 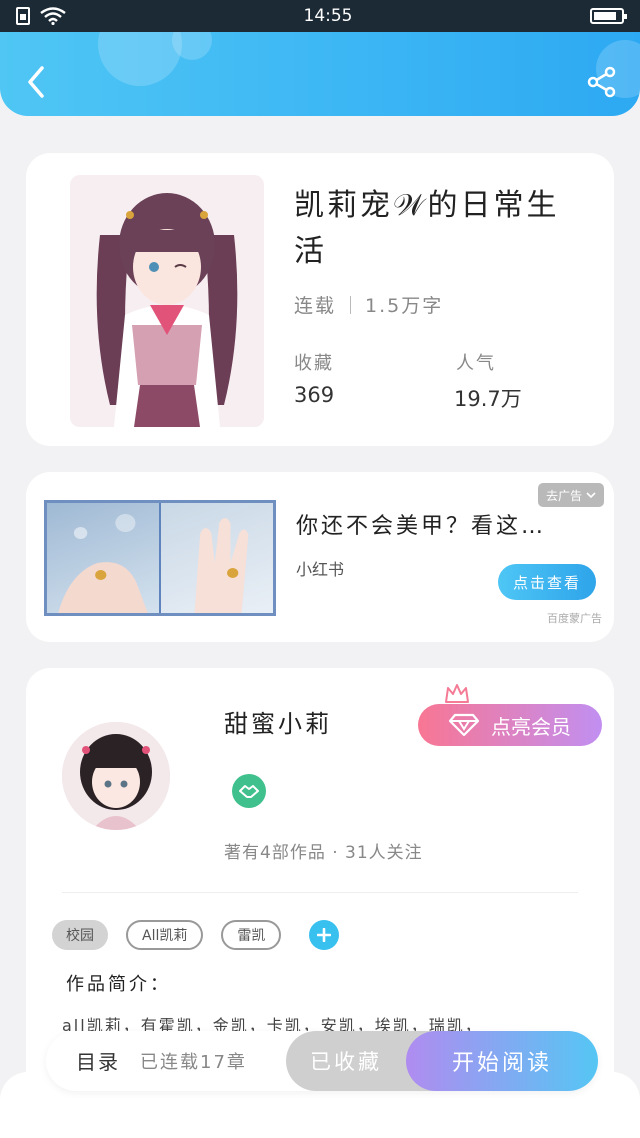 I want to click on collected-label: 已收藏, so click(x=346, y=1062).